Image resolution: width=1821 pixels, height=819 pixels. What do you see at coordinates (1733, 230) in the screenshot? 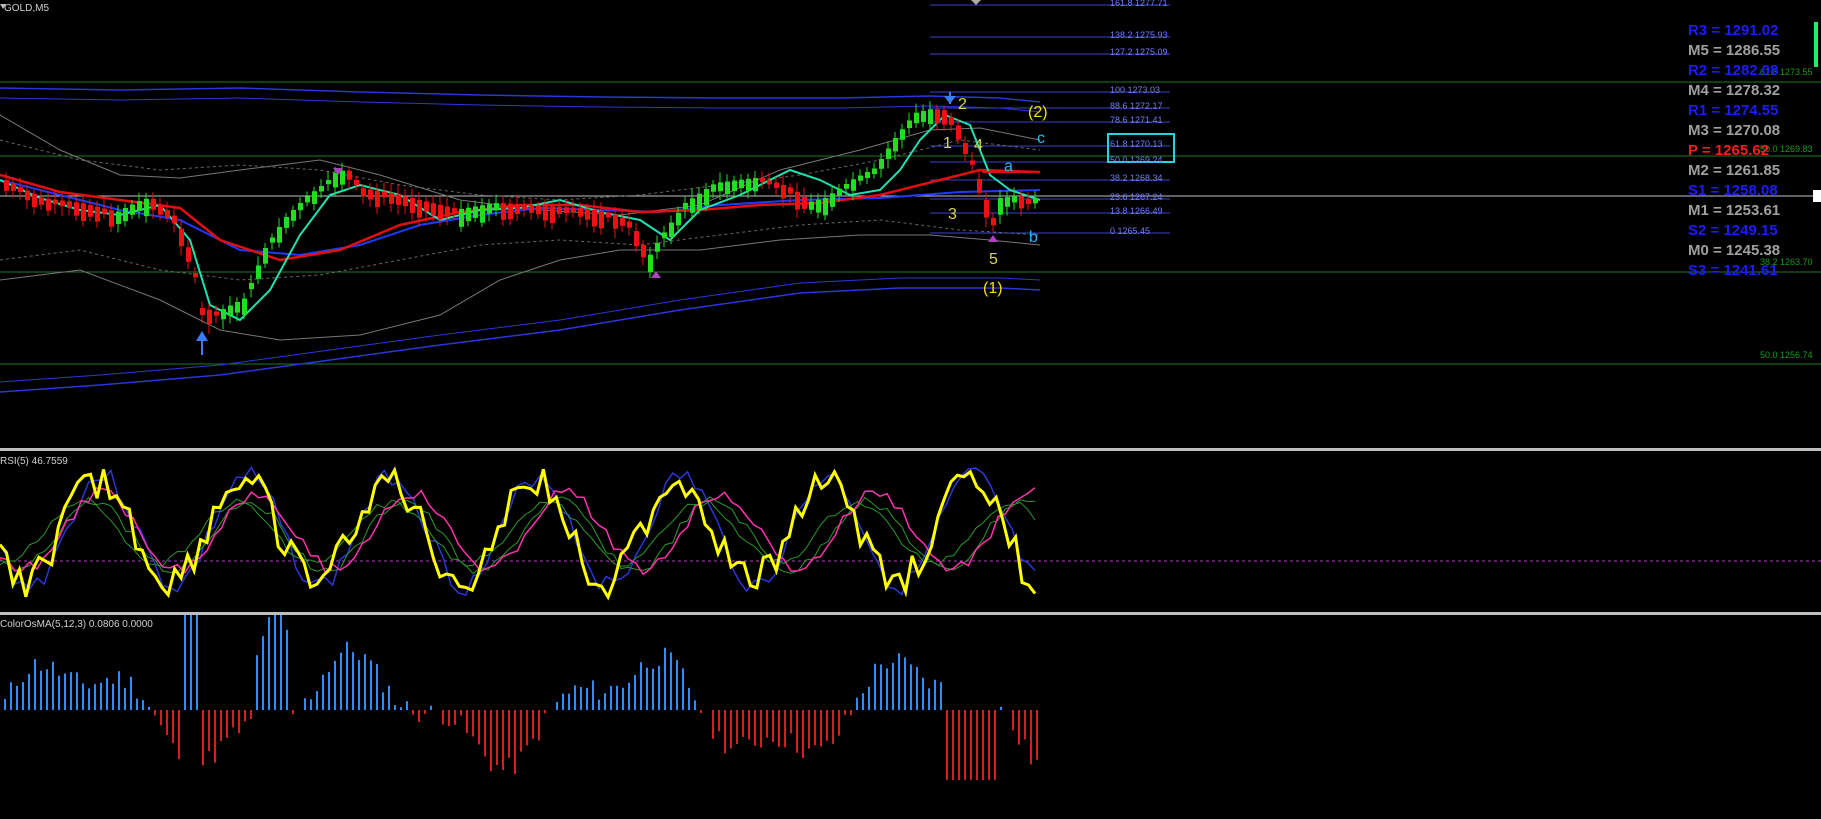
I see `pivot-level-label: S2 = 1249.15` at bounding box center [1733, 230].